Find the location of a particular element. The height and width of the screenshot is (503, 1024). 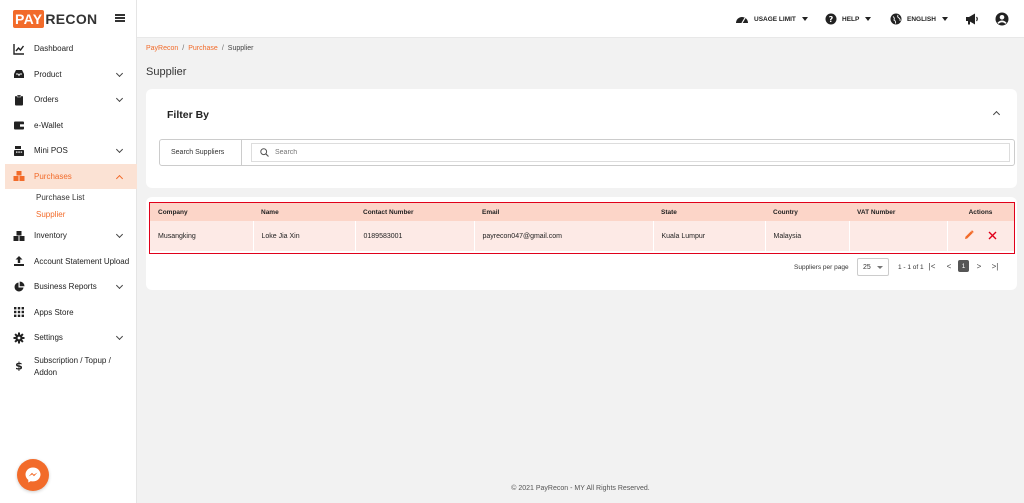

page-range: 1 - 1 of 1 is located at coordinates (911, 267).